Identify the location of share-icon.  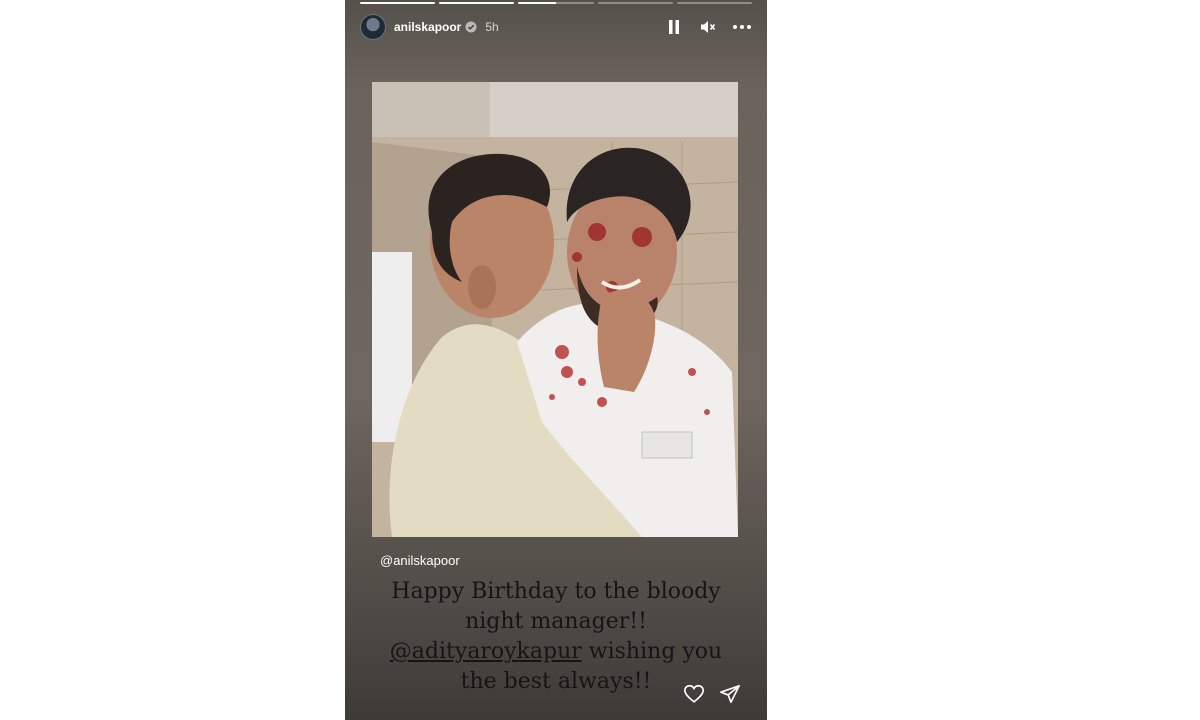
(730, 694).